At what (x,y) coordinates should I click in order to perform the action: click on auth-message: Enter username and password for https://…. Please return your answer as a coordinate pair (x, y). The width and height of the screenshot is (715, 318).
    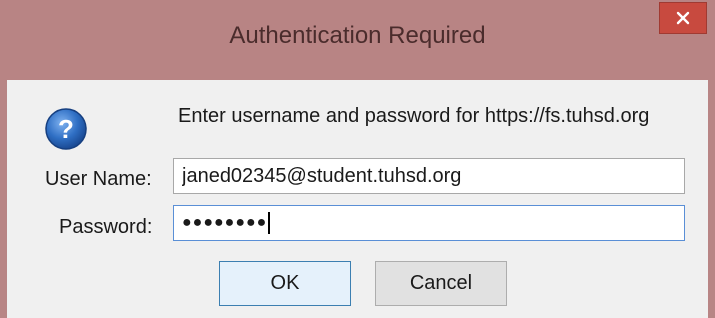
    Looking at the image, I should click on (414, 116).